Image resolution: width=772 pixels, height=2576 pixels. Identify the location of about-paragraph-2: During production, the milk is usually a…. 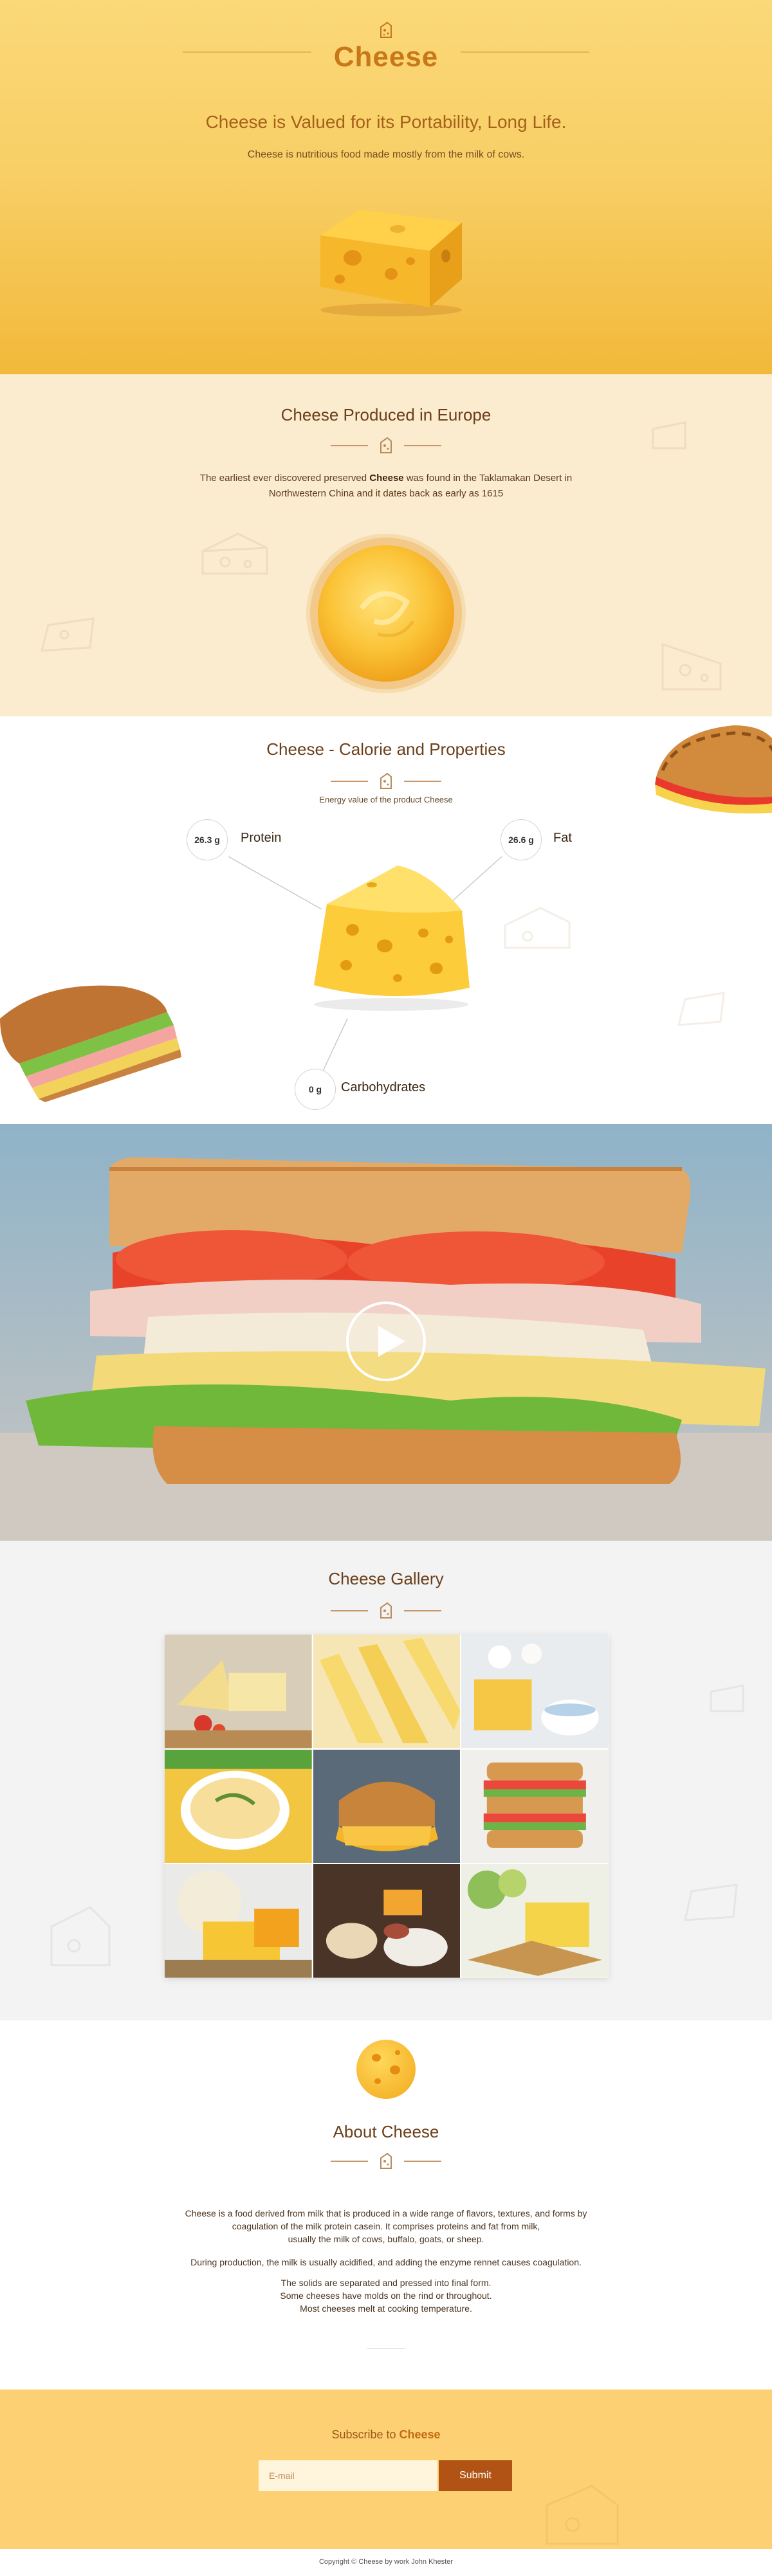
(386, 2262).